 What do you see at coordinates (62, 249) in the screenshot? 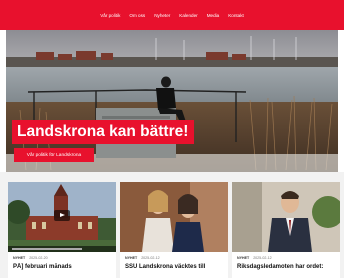
I see `video-control-bar` at bounding box center [62, 249].